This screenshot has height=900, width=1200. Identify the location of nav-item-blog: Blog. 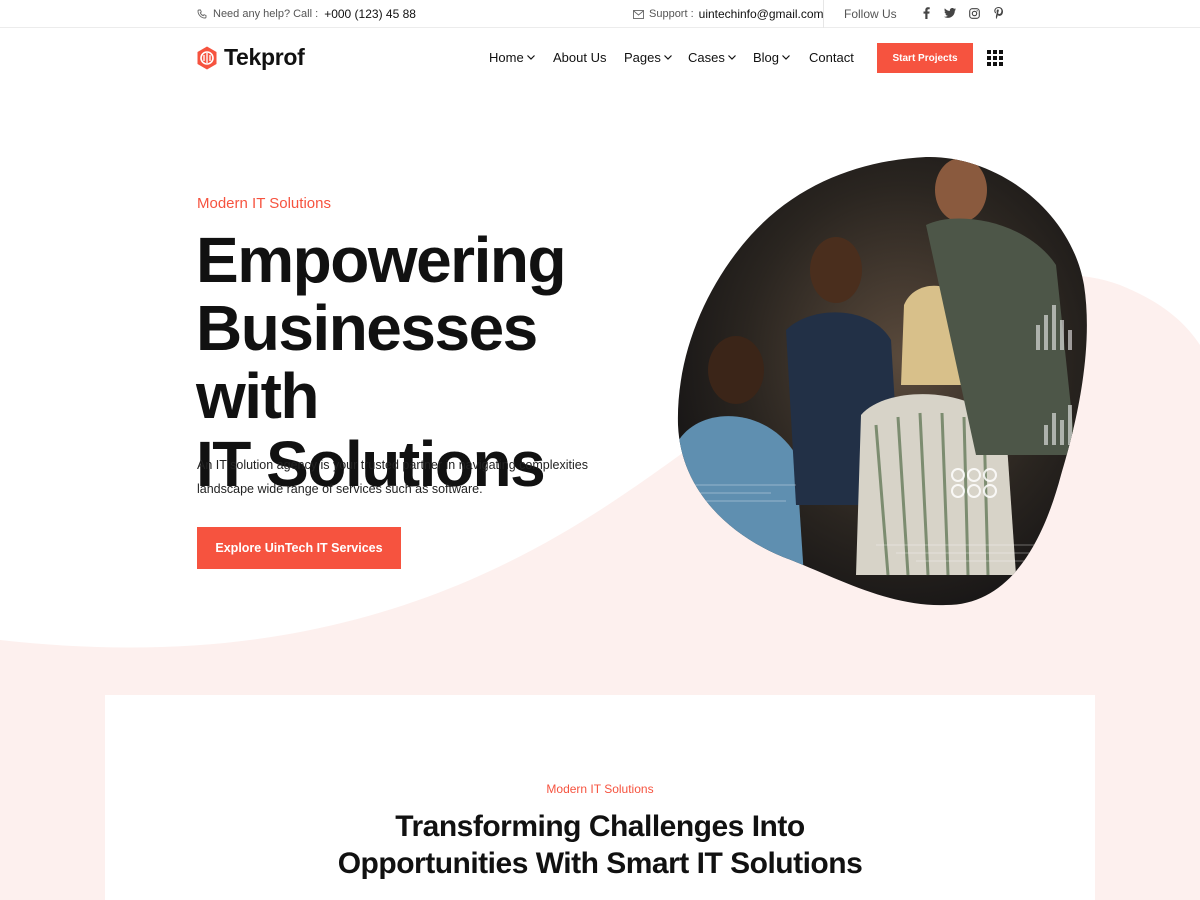
(771, 57).